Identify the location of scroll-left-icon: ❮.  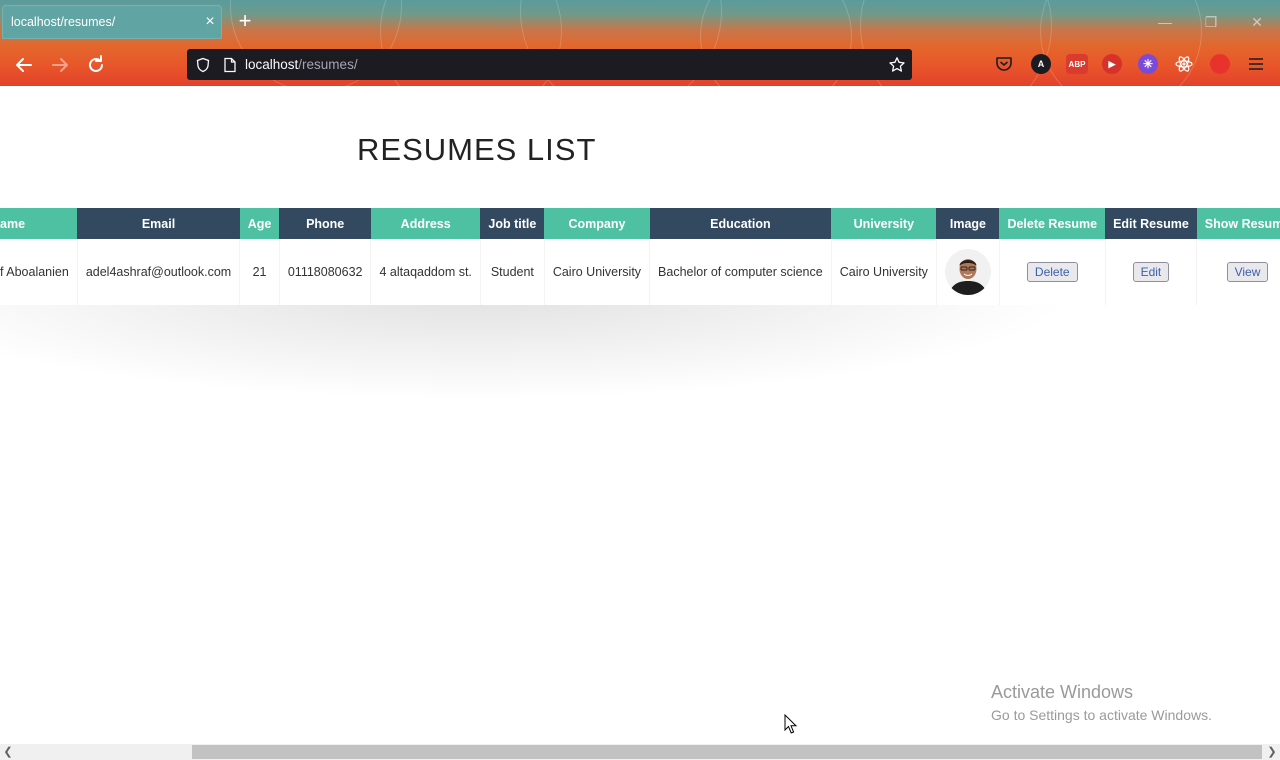
(8, 752).